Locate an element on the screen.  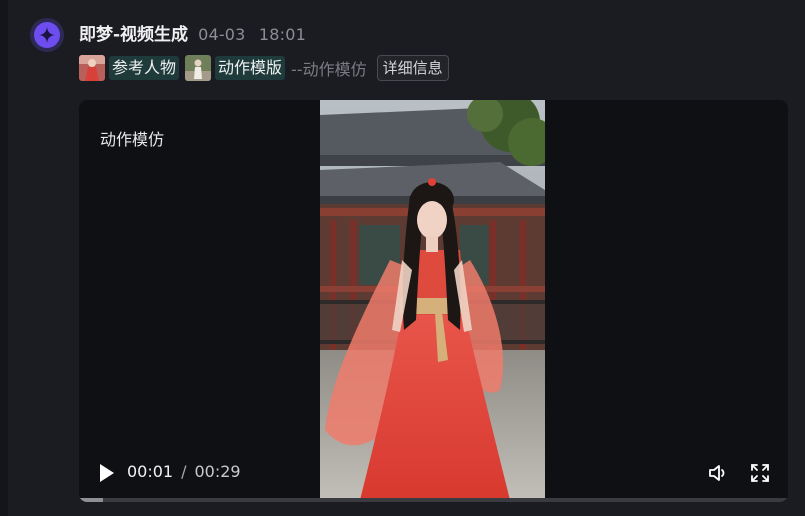
volume-button is located at coordinates (719, 473).